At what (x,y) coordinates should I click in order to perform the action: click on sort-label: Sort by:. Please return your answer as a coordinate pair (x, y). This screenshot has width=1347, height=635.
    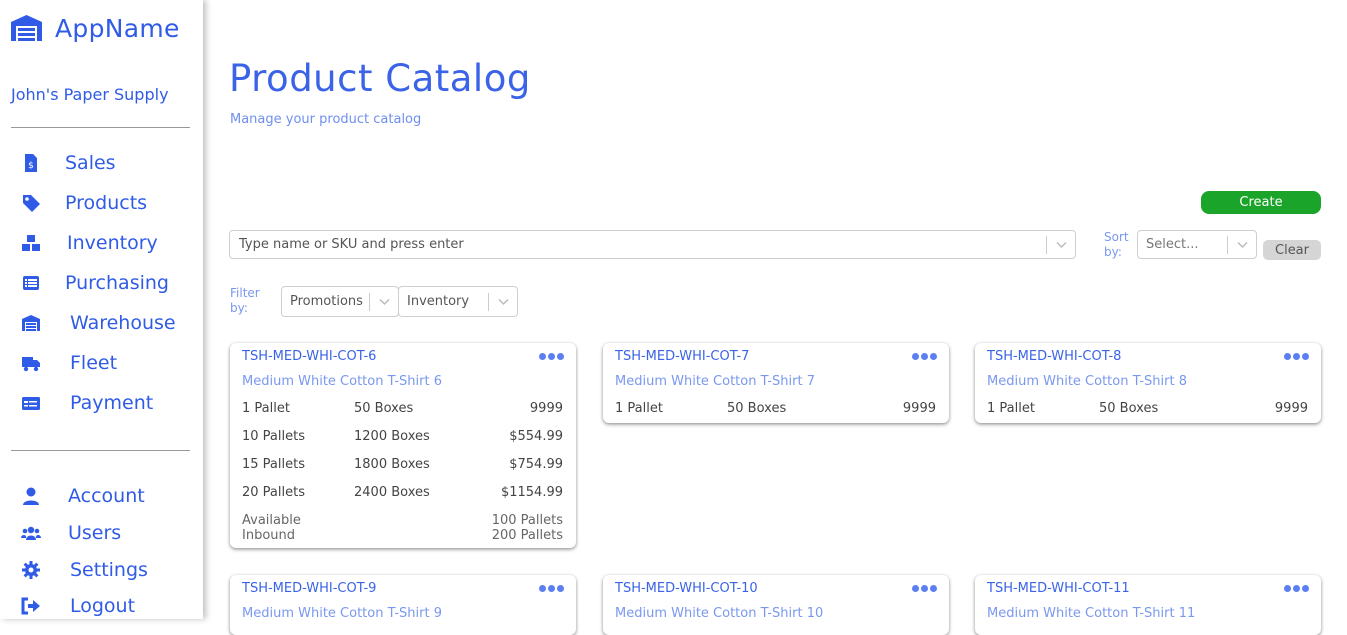
    Looking at the image, I should click on (1118, 245).